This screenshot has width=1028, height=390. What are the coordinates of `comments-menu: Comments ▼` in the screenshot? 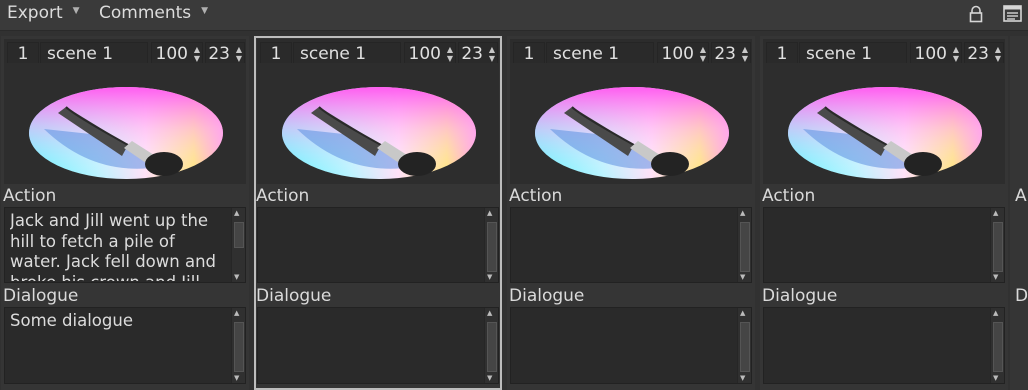 It's located at (153, 13).